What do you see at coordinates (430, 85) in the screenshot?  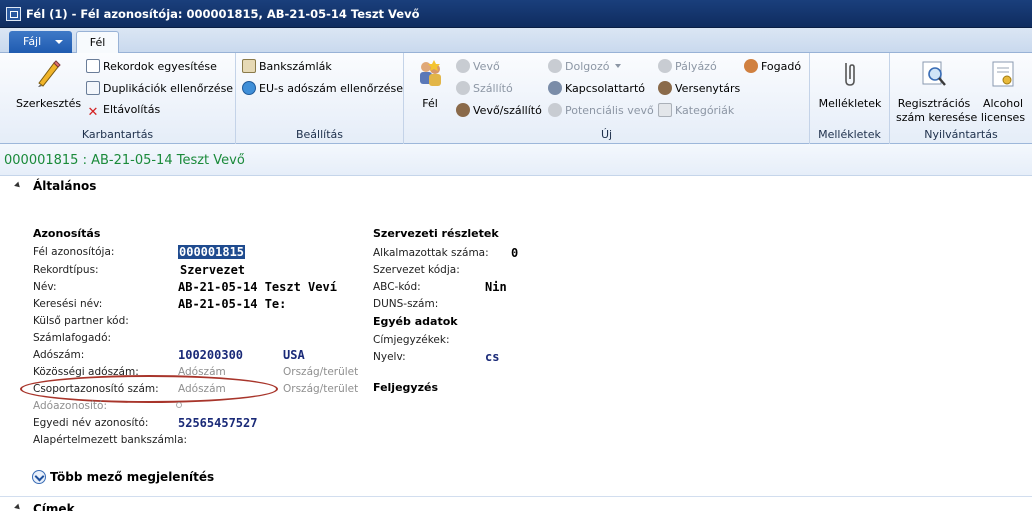 I see `new-party-button: Fél` at bounding box center [430, 85].